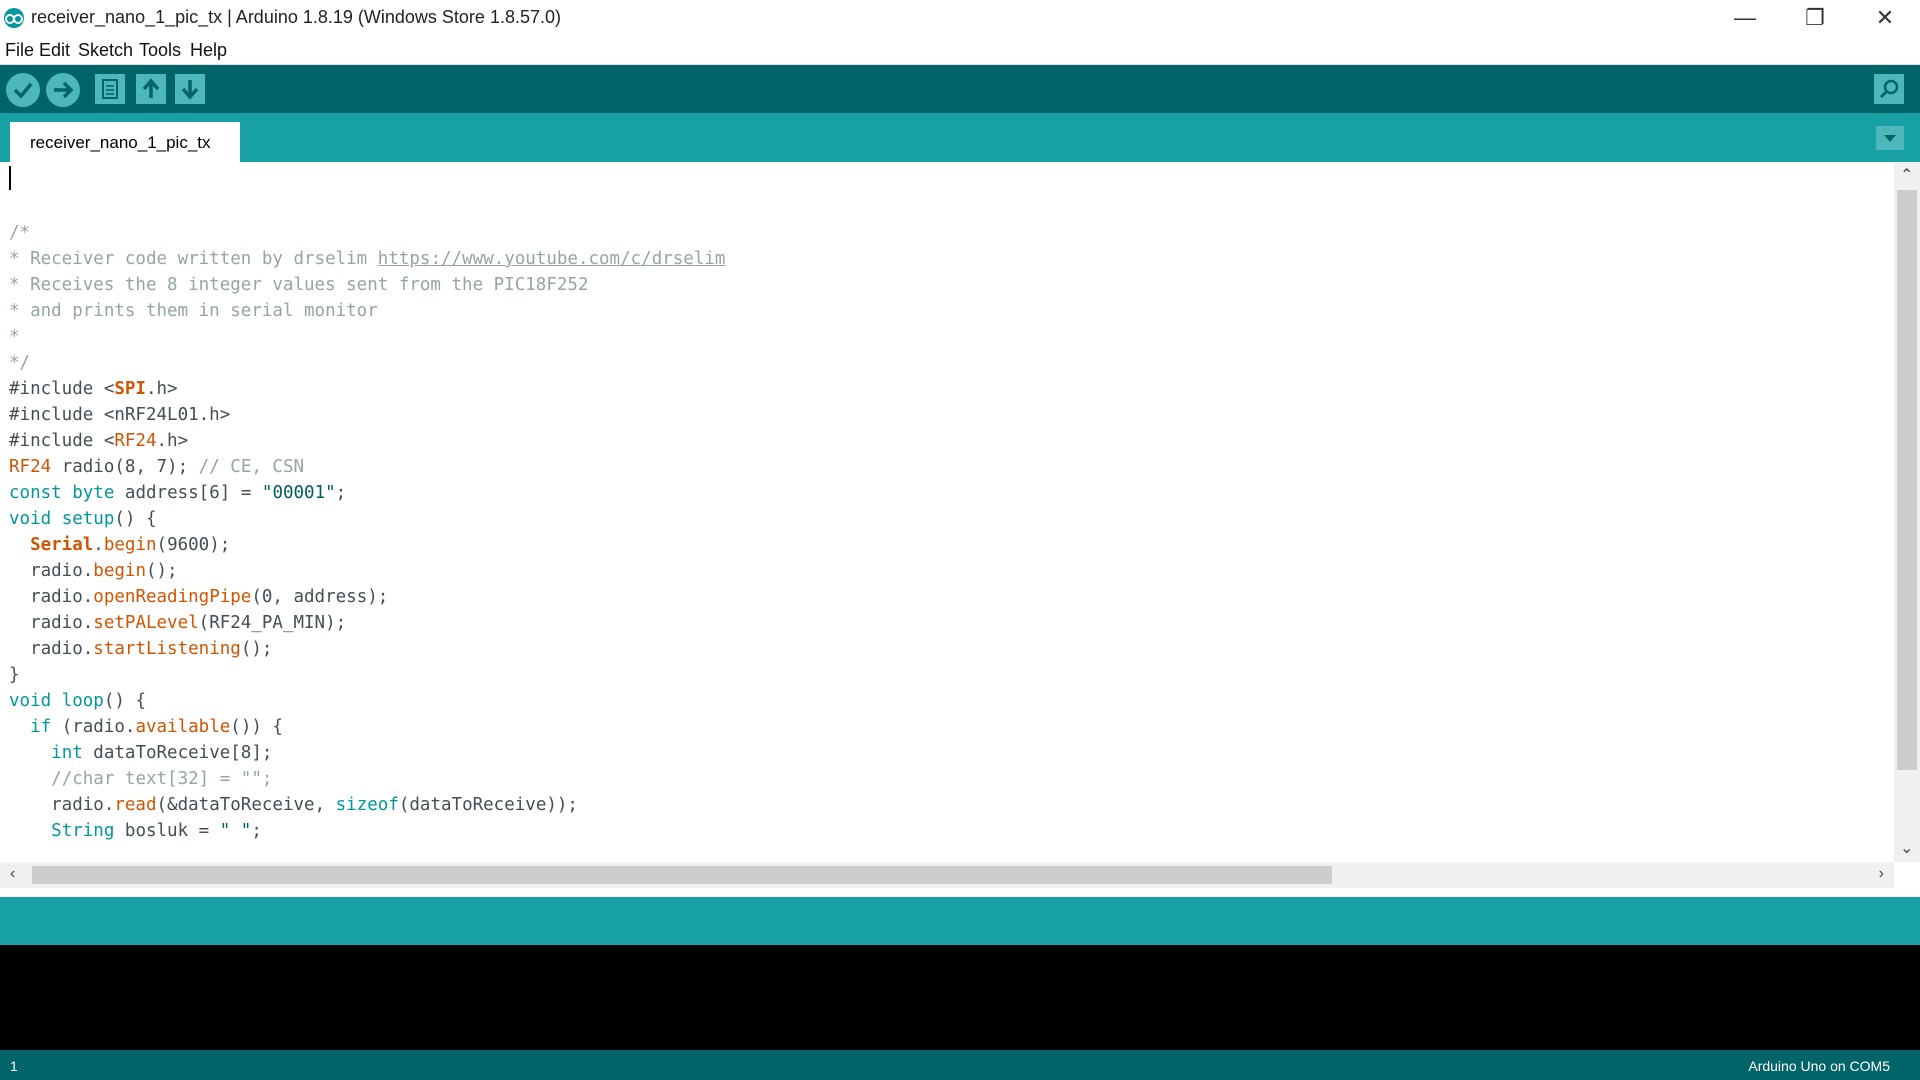  What do you see at coordinates (951, 441) in the screenshot?
I see `code-line: #include <RF24.h>` at bounding box center [951, 441].